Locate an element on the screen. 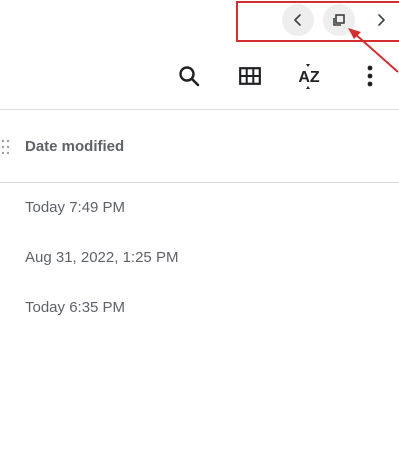 The width and height of the screenshot is (399, 454). date-modified-column-header: Date modified is located at coordinates (74, 147).